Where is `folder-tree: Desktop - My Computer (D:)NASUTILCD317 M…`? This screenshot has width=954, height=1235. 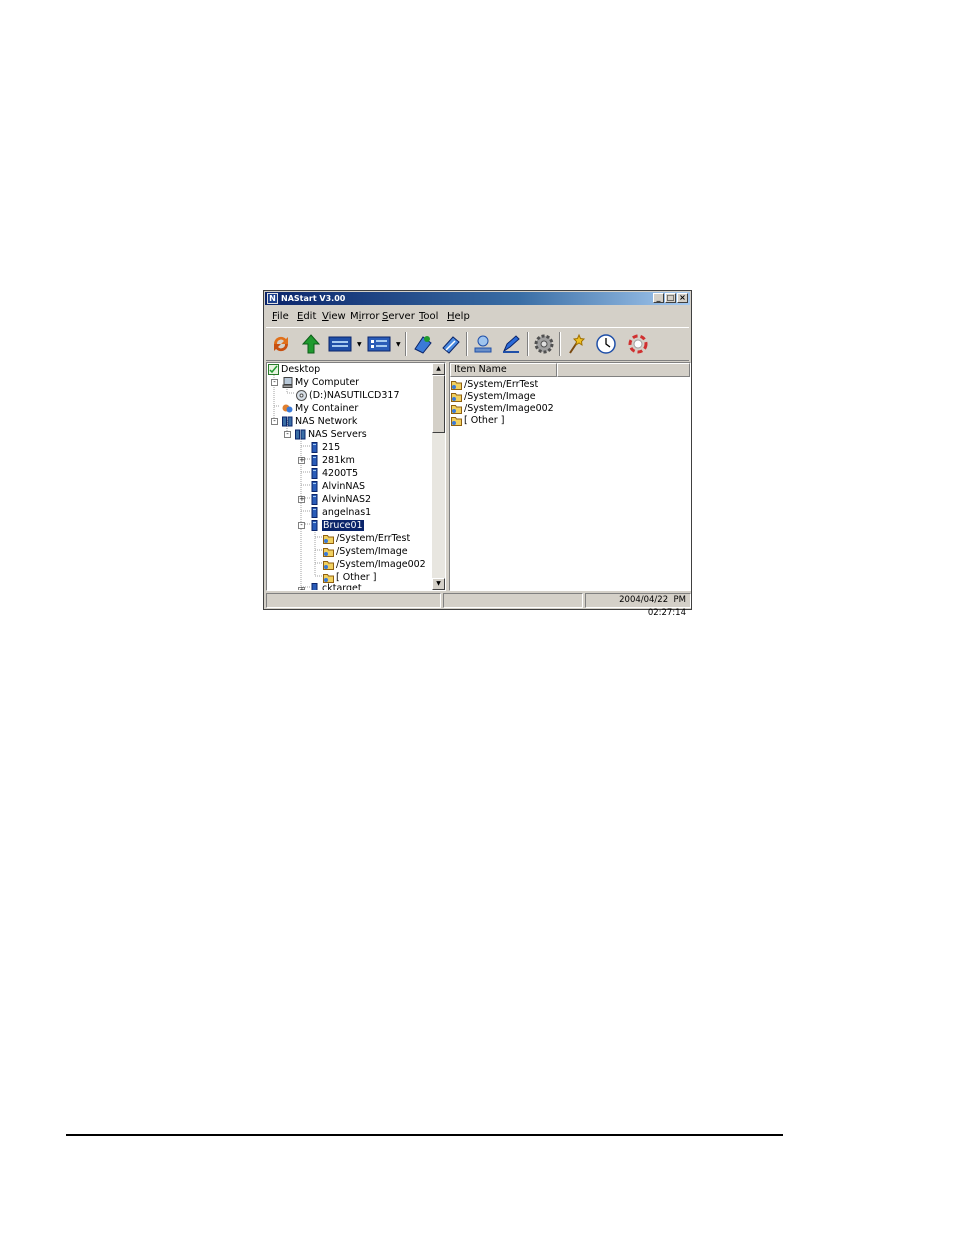 folder-tree: Desktop - My Computer (D:)NASUTILCD317 M… is located at coordinates (350, 476).